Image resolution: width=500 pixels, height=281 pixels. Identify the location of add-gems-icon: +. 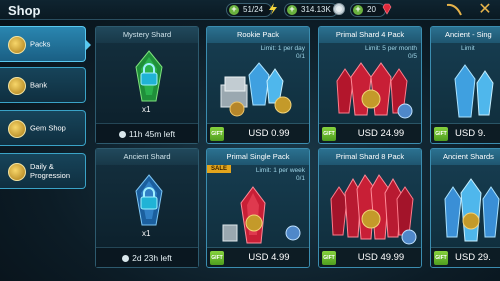
(358, 10).